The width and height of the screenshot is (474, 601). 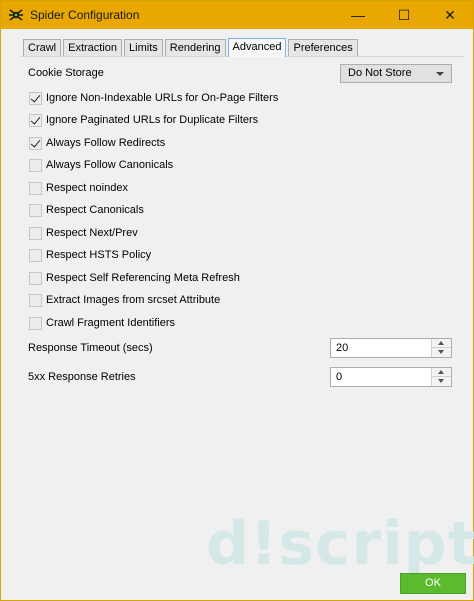 I want to click on option-respect-noindex: Respect noindex, so click(x=78, y=188).